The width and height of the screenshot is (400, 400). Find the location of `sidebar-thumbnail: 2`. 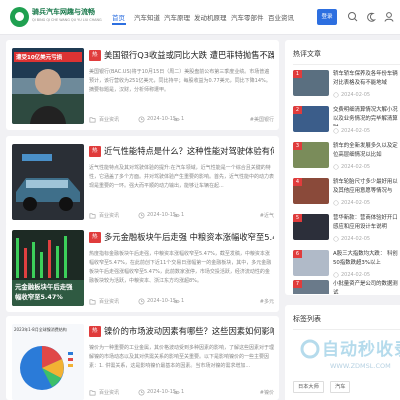

sidebar-thumbnail: 2 is located at coordinates (311, 119).